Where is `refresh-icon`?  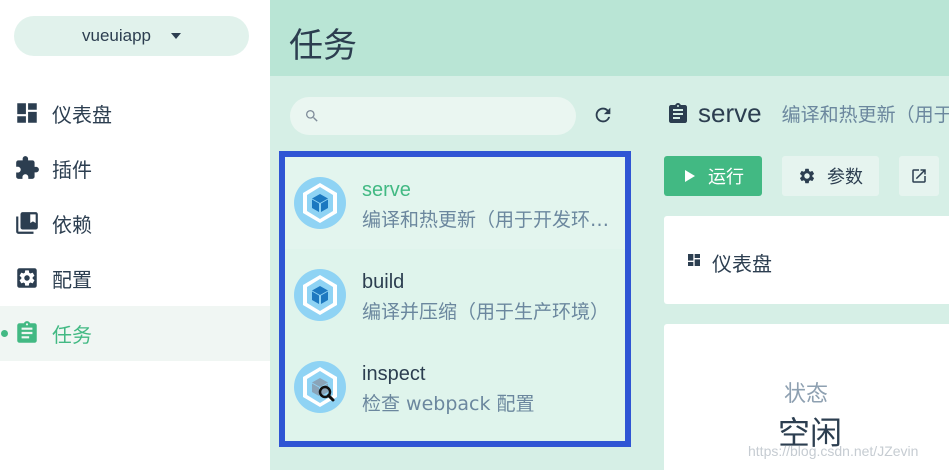
refresh-icon is located at coordinates (603, 115).